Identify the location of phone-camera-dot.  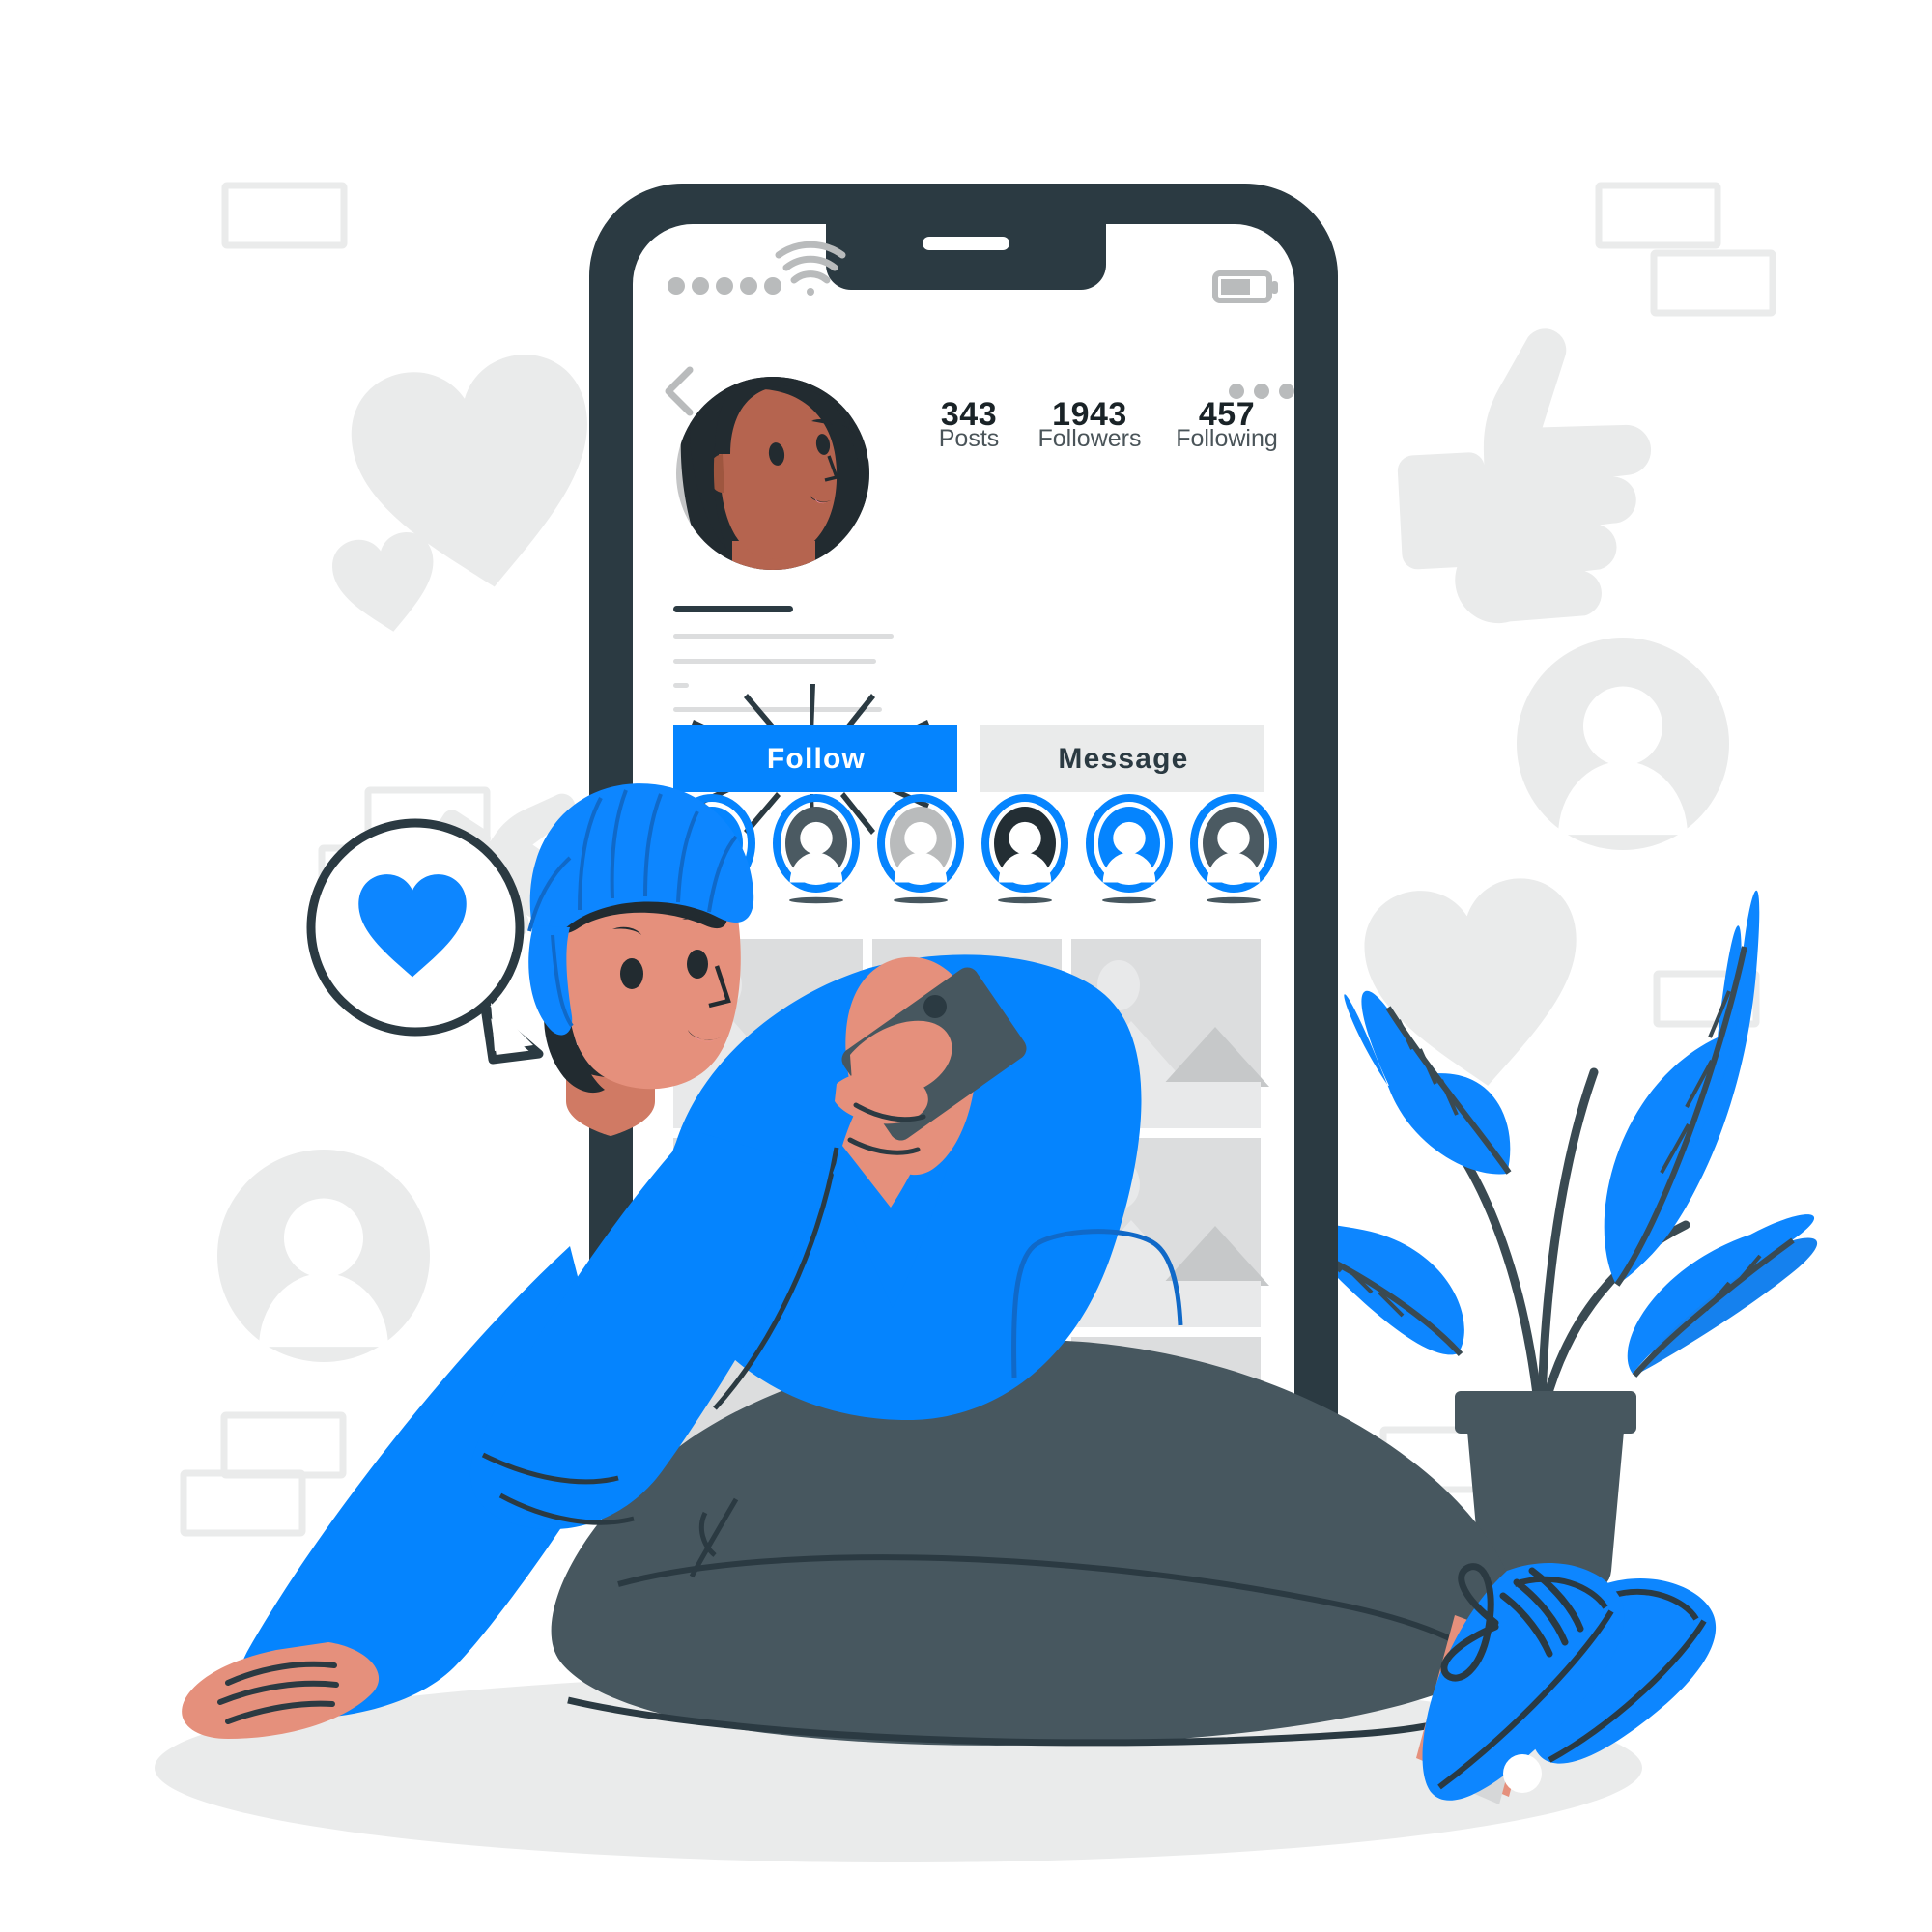
(935, 1006).